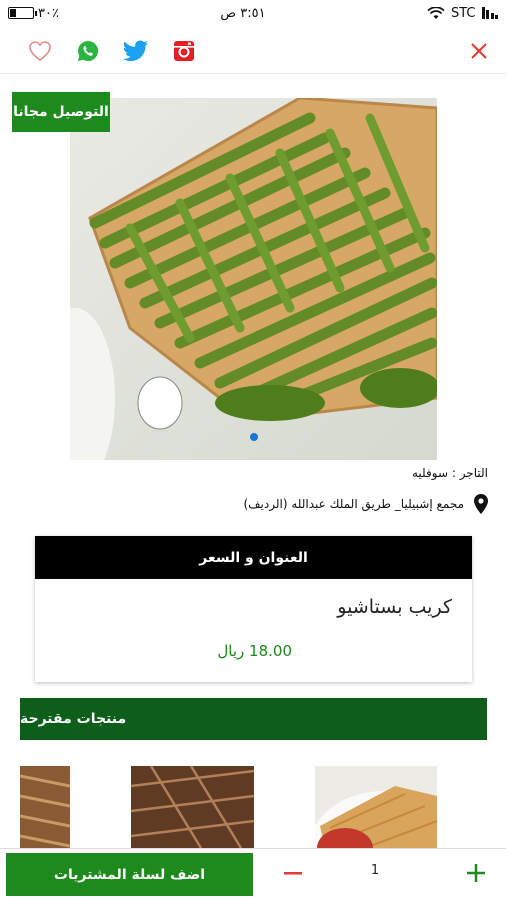  I want to click on action-bar, so click(253, 51).